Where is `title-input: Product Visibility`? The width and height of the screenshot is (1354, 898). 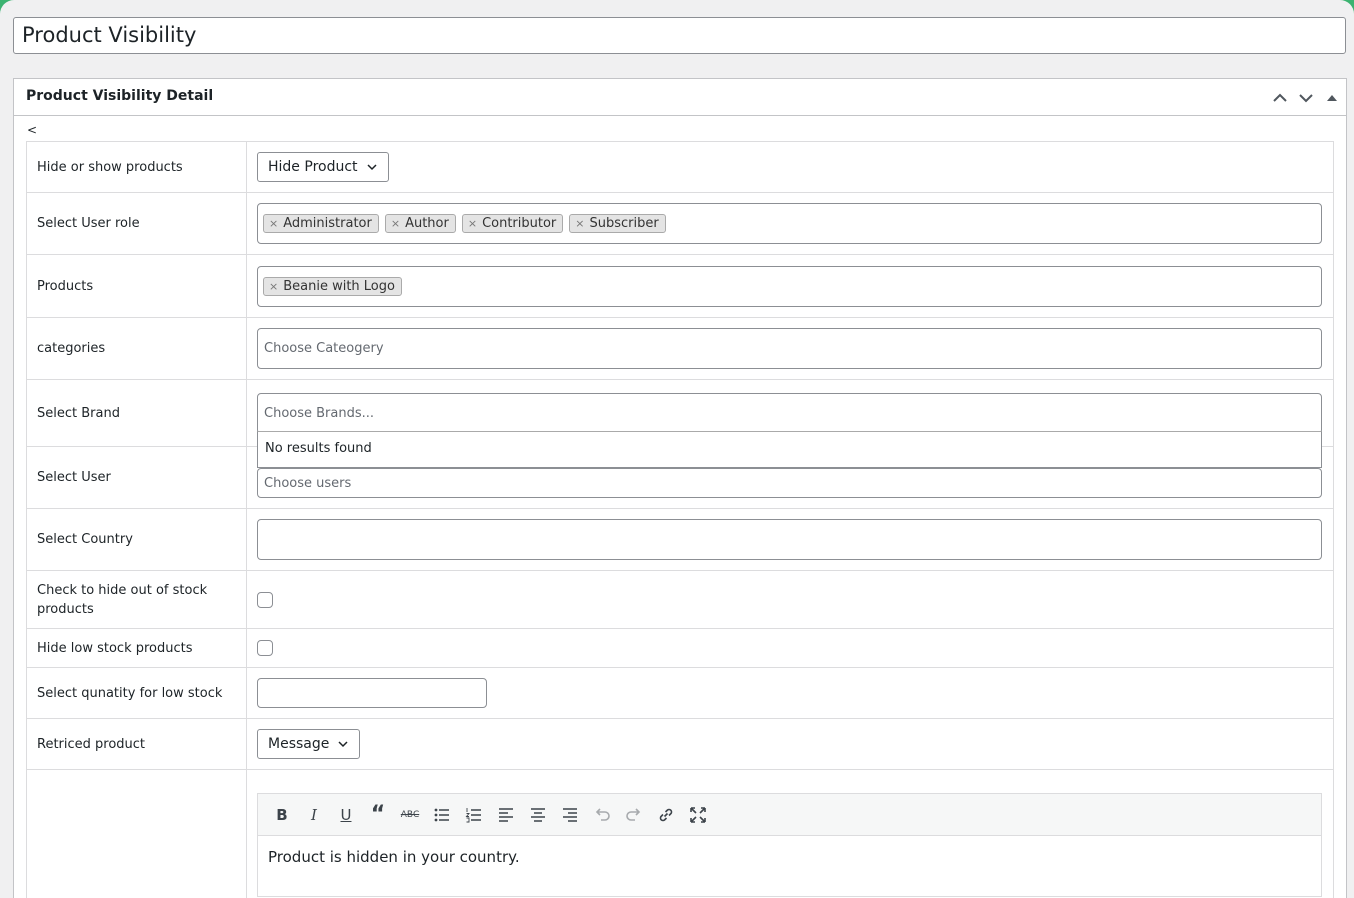 title-input: Product Visibility is located at coordinates (679, 35).